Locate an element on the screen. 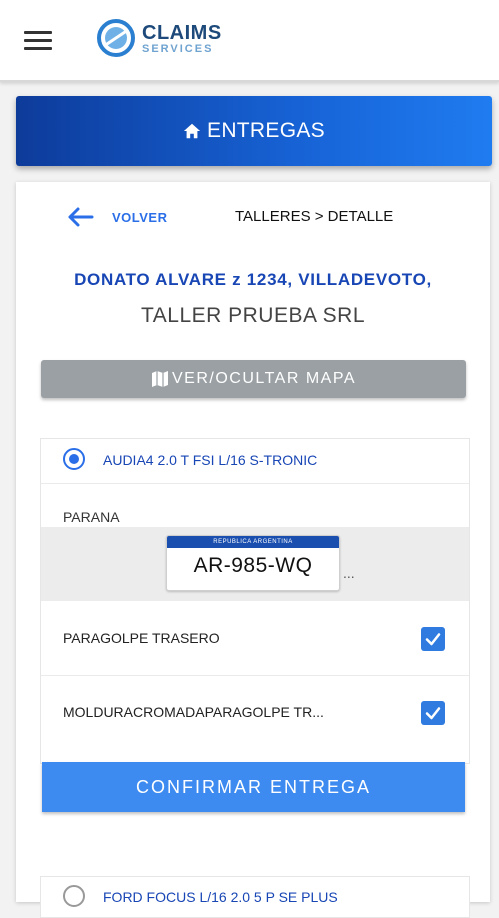 The width and height of the screenshot is (499, 918). menu-icon is located at coordinates (38, 41).